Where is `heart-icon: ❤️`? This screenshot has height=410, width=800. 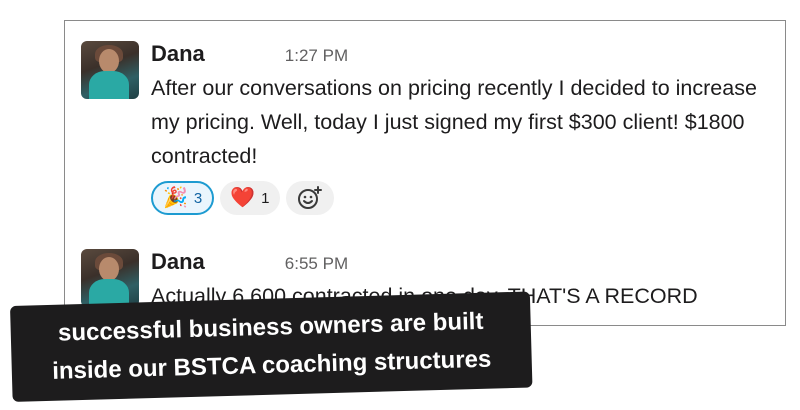 heart-icon: ❤️ is located at coordinates (243, 198).